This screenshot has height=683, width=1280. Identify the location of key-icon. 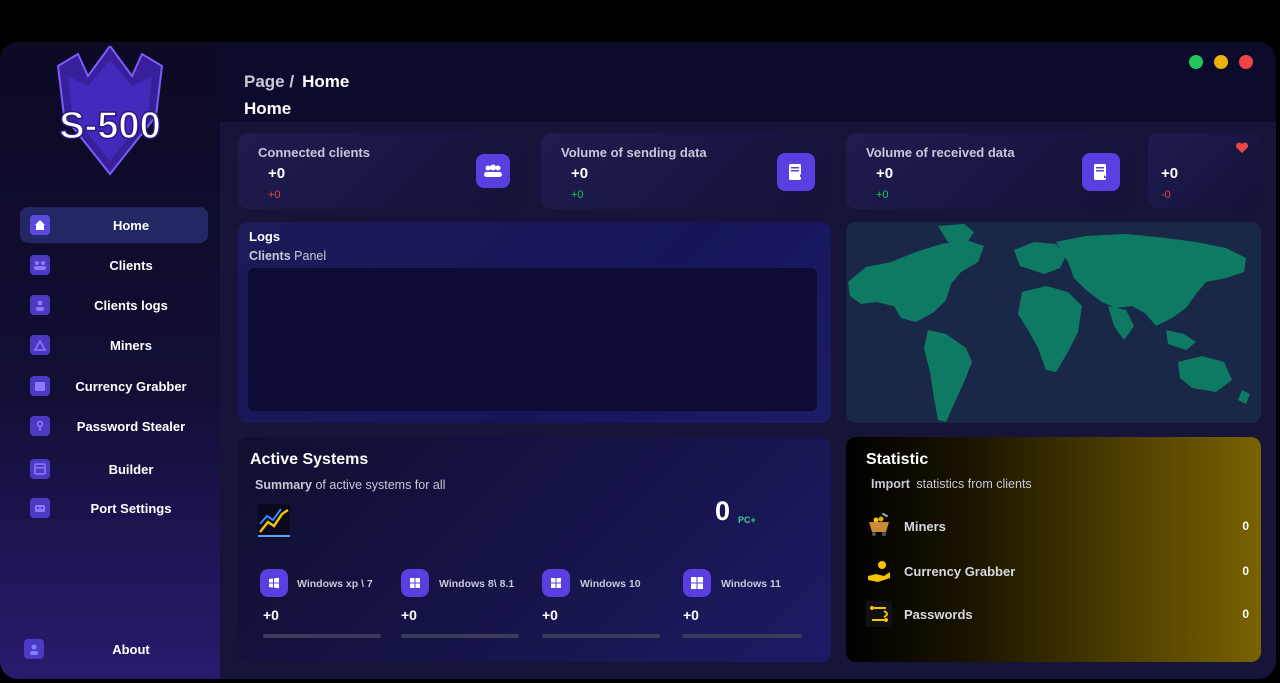
(40, 426).